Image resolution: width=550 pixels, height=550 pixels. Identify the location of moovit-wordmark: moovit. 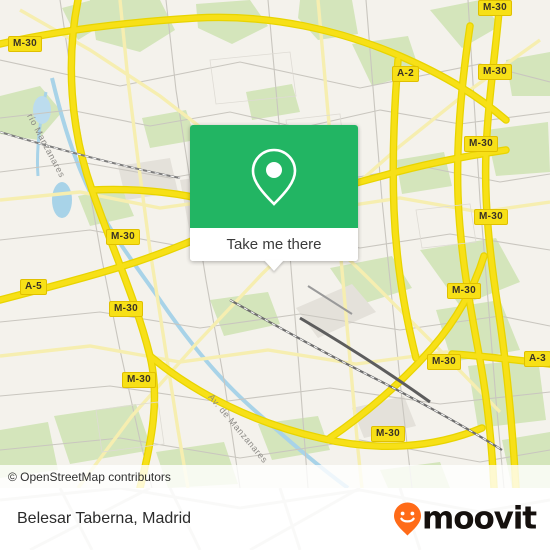
(479, 518).